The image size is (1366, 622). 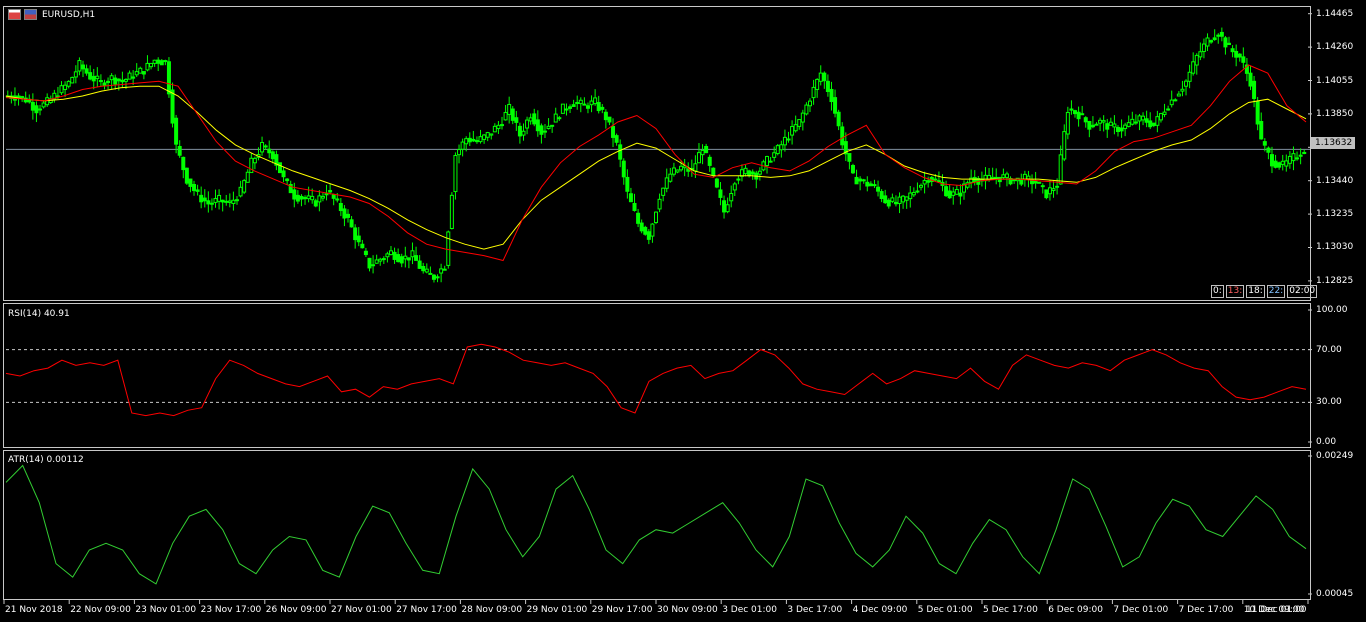 What do you see at coordinates (1217, 291) in the screenshot?
I see `timer-cell: 0:` at bounding box center [1217, 291].